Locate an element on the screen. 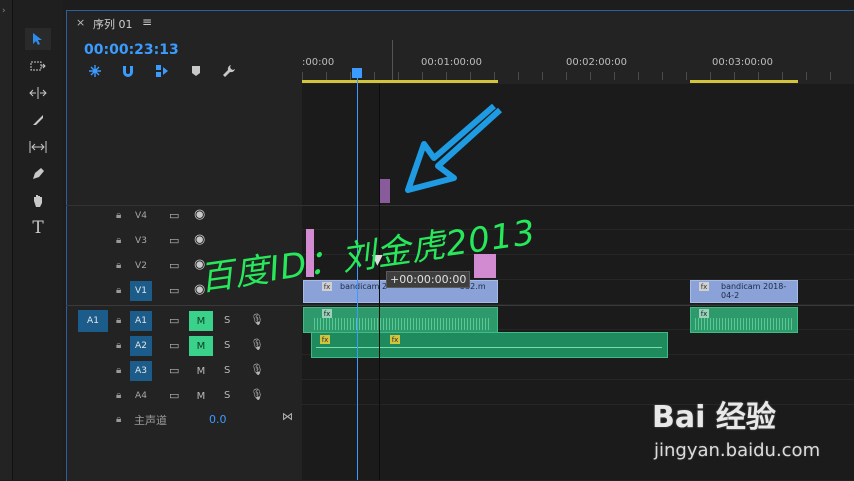 This screenshot has width=854, height=481. drag-offset-tooltip: +00:00:00:00 is located at coordinates (428, 279).